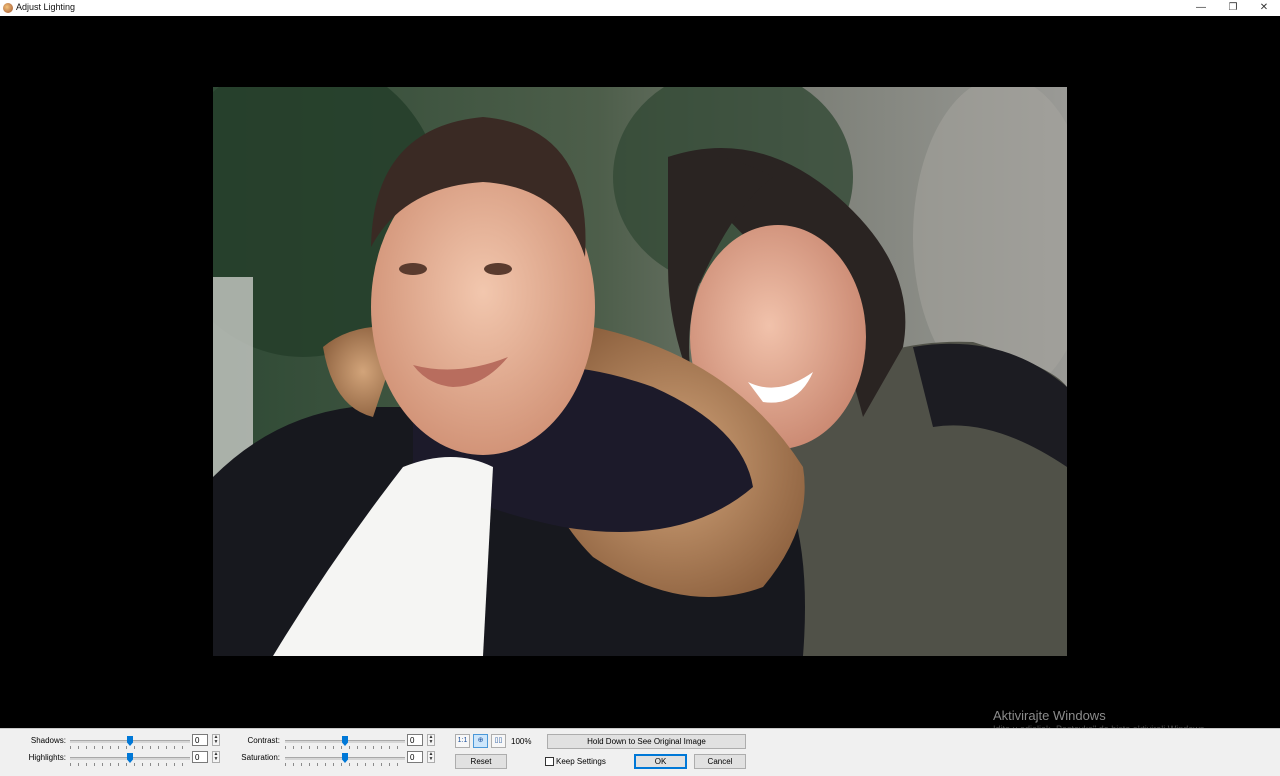  Describe the element at coordinates (462, 741) in the screenshot. I see `actual-size-button: 1:1` at that location.